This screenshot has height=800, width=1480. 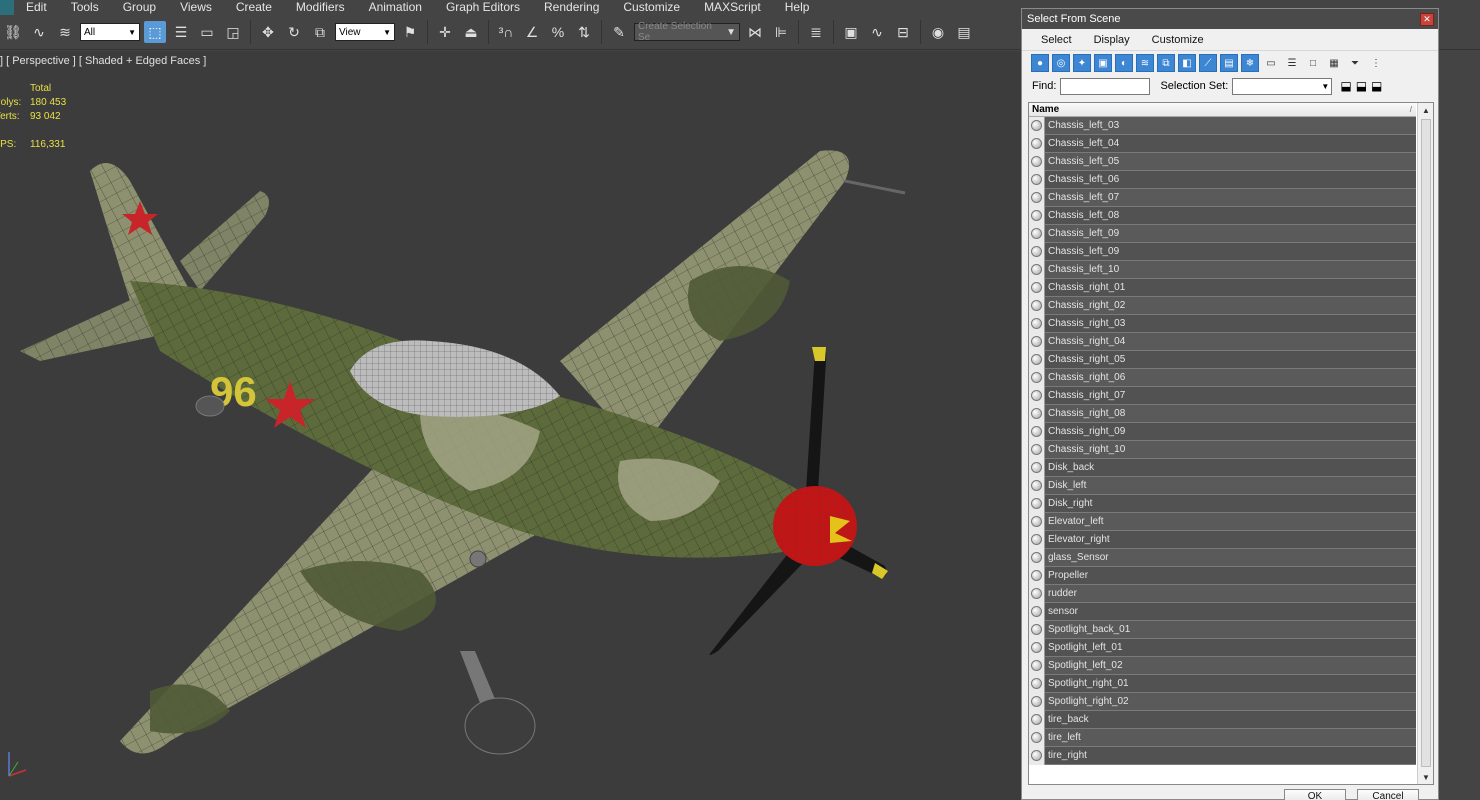 I want to click on filter-options-icon: ⋮, so click(x=1376, y=63).